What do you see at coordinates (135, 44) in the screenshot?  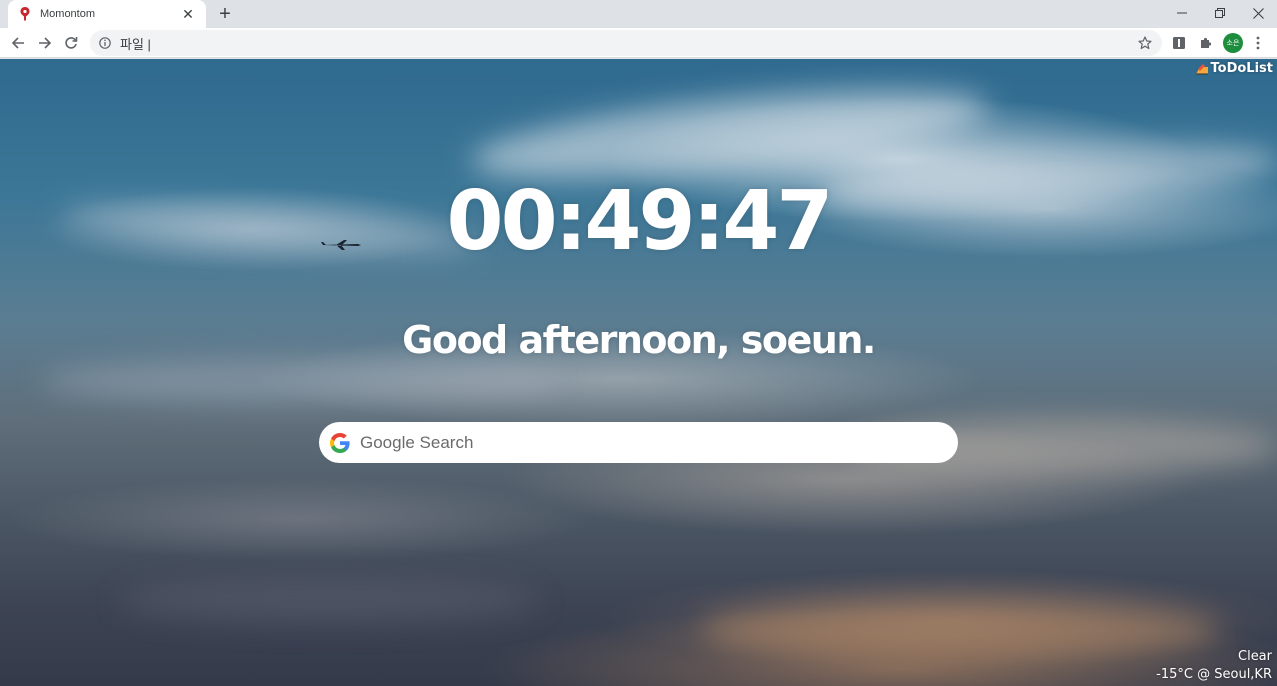 I see `address-text: 파일 |` at bounding box center [135, 44].